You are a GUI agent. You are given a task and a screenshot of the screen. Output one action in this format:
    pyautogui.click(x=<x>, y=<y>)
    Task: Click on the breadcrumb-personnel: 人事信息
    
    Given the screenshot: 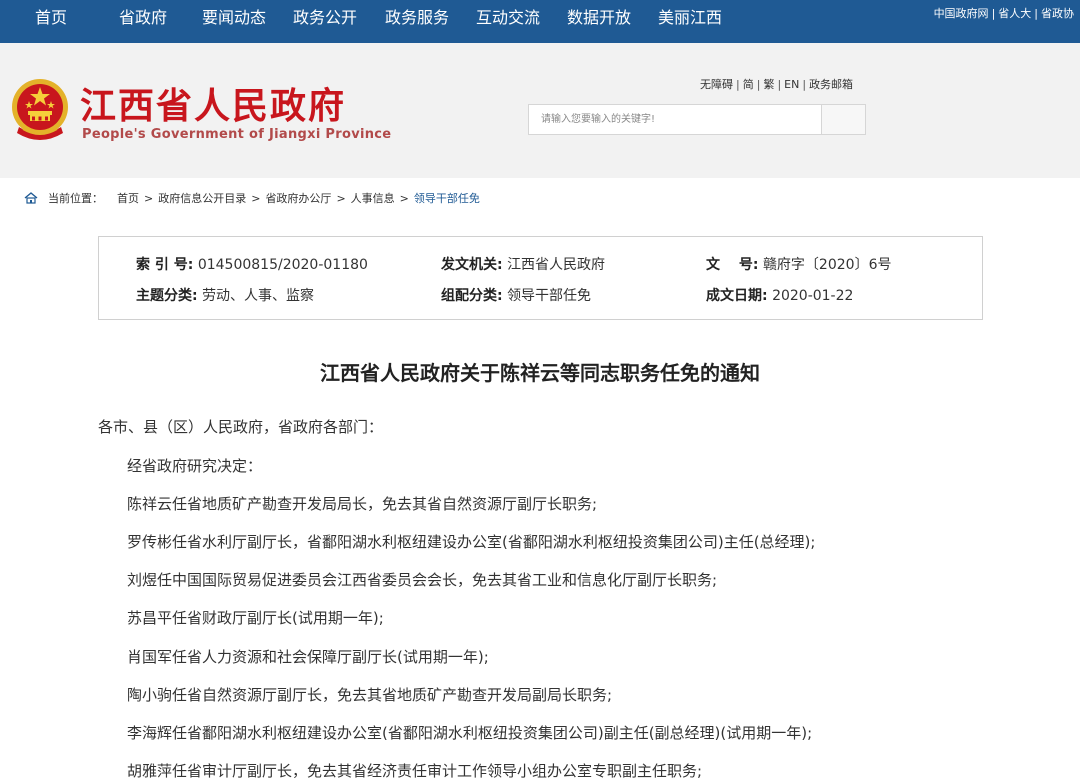 What is the action you would take?
    pyautogui.click(x=373, y=198)
    